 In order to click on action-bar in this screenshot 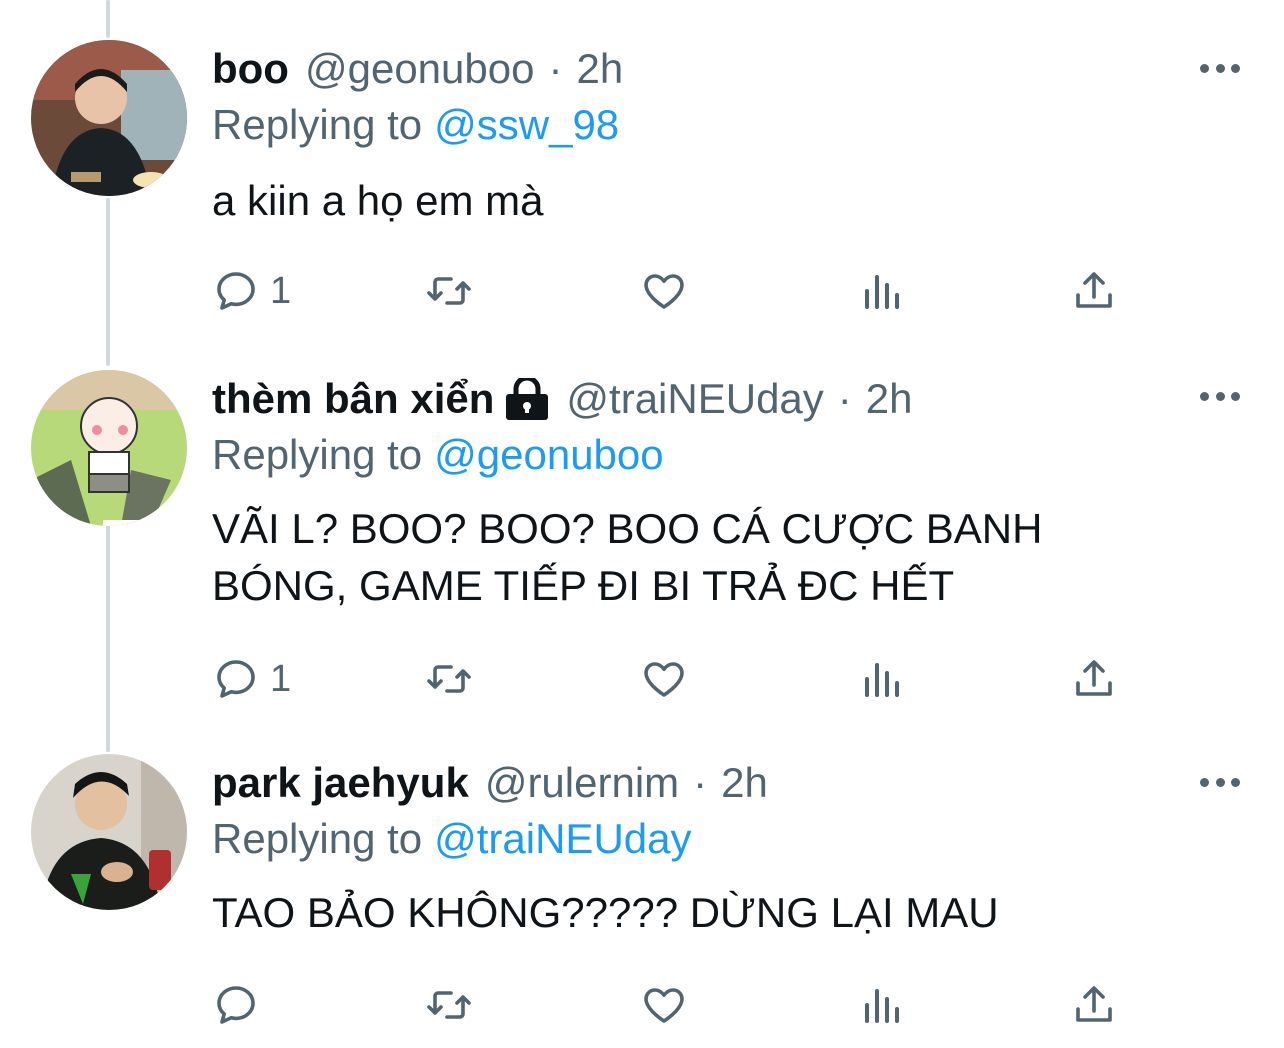, I will do `click(672, 1005)`.